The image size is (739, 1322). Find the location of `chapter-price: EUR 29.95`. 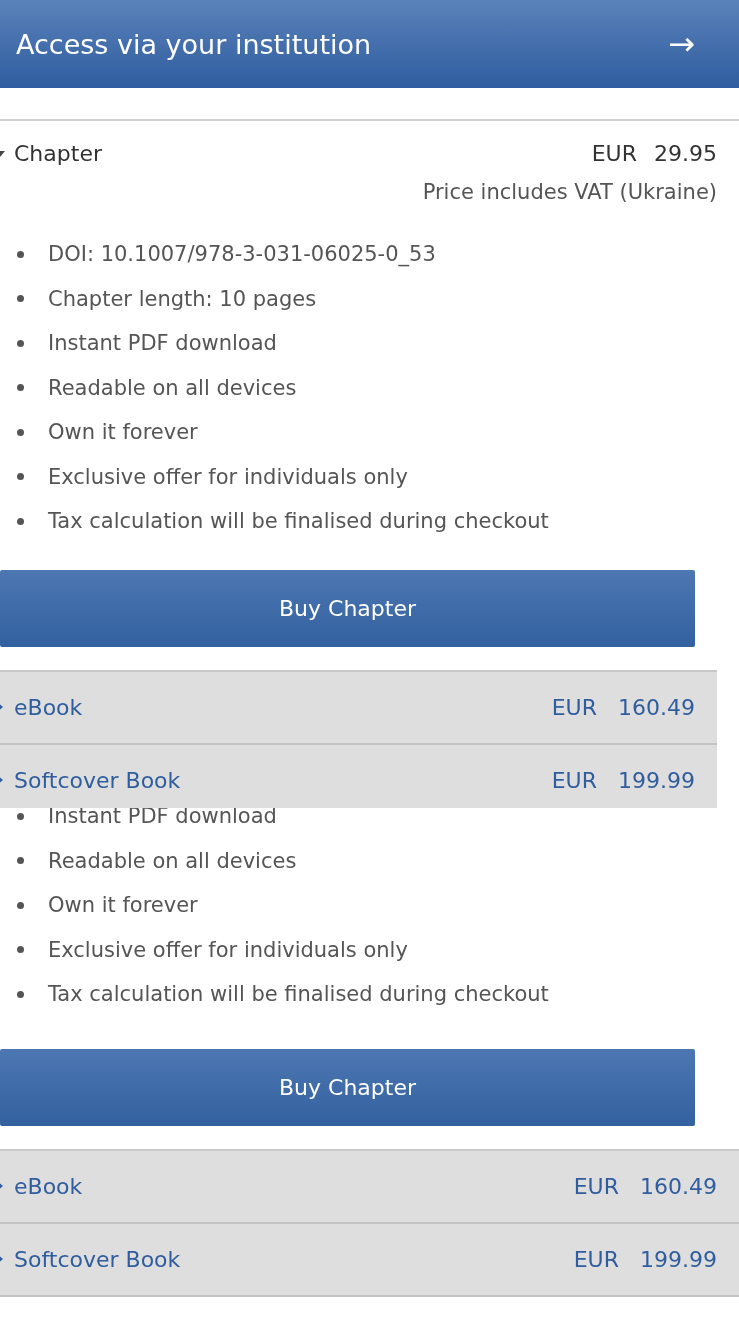

chapter-price: EUR 29.95 is located at coordinates (654, 153).